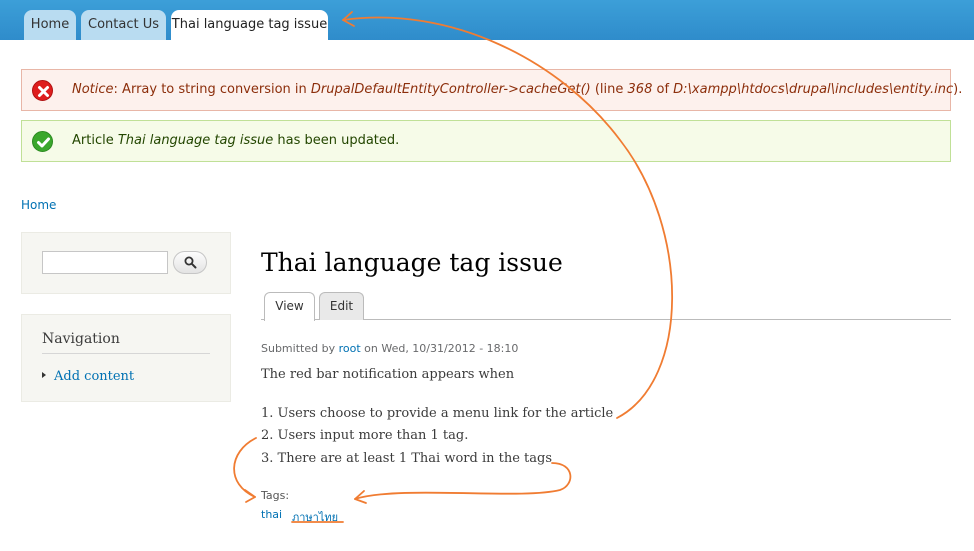 The image size is (974, 551). I want to click on nav-item-add-content: Add content, so click(88, 376).